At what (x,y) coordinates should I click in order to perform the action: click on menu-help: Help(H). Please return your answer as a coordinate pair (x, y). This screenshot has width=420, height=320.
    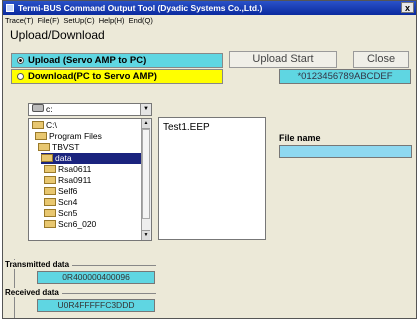
    Looking at the image, I should click on (112, 20).